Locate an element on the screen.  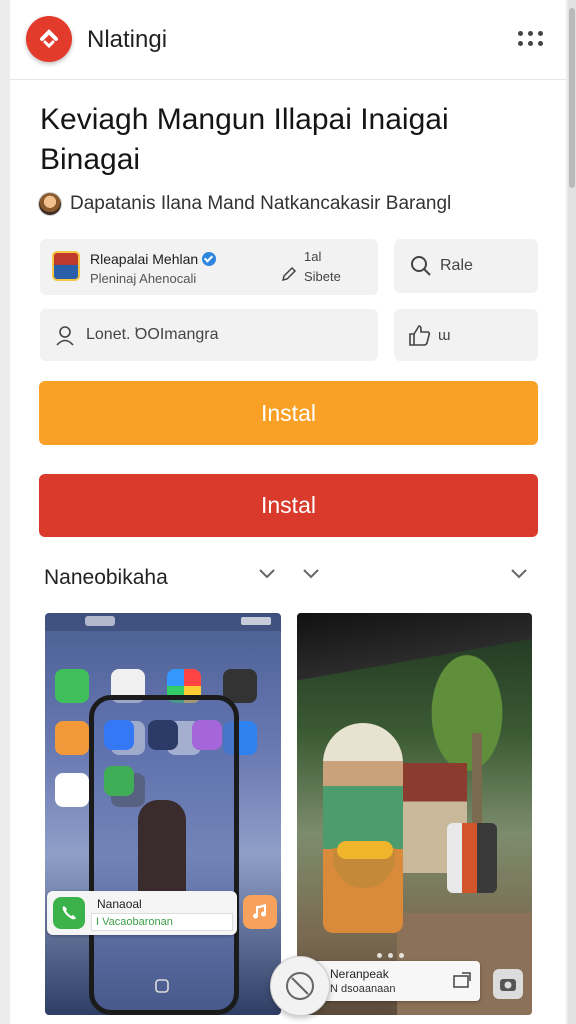
scrollbar is located at coordinates (572, 512).